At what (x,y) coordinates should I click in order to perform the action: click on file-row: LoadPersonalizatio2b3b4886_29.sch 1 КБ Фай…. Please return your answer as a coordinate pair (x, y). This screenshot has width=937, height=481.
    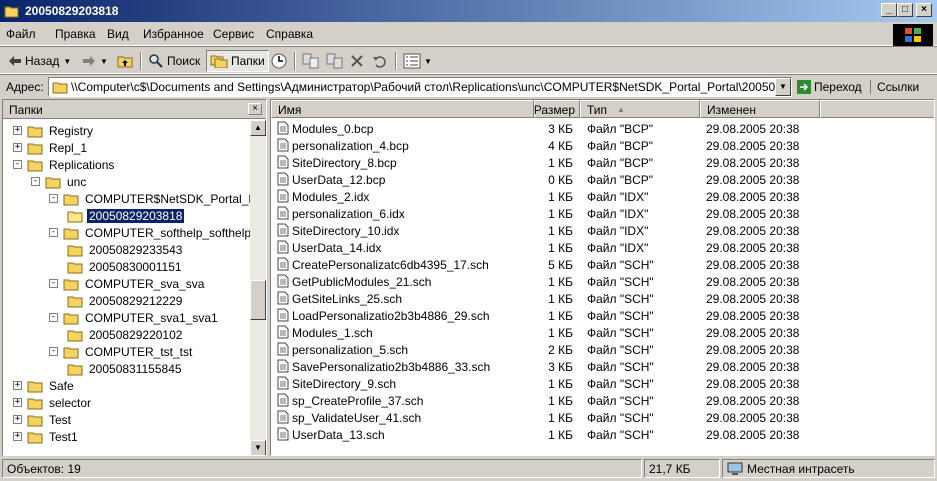
    Looking at the image, I should click on (602, 315).